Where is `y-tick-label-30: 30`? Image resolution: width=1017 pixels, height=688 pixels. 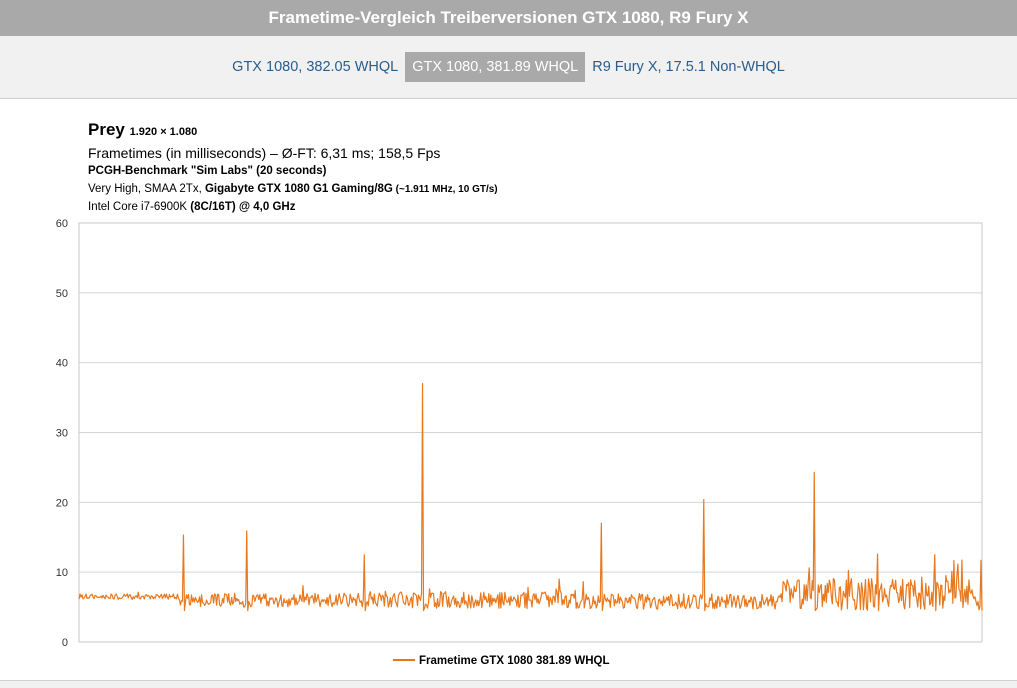
y-tick-label-30: 30 is located at coordinates (62, 434).